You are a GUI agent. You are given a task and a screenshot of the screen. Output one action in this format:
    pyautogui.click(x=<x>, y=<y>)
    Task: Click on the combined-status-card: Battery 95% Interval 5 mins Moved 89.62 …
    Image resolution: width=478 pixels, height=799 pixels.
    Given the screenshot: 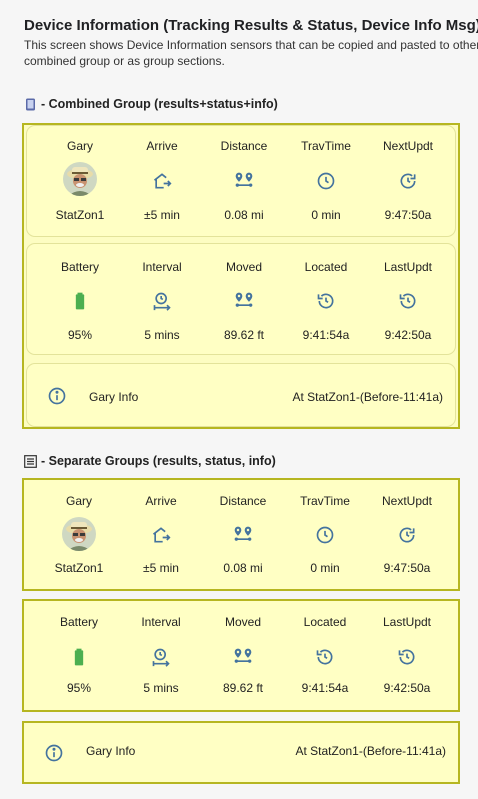 What is the action you would take?
    pyautogui.click(x=241, y=299)
    